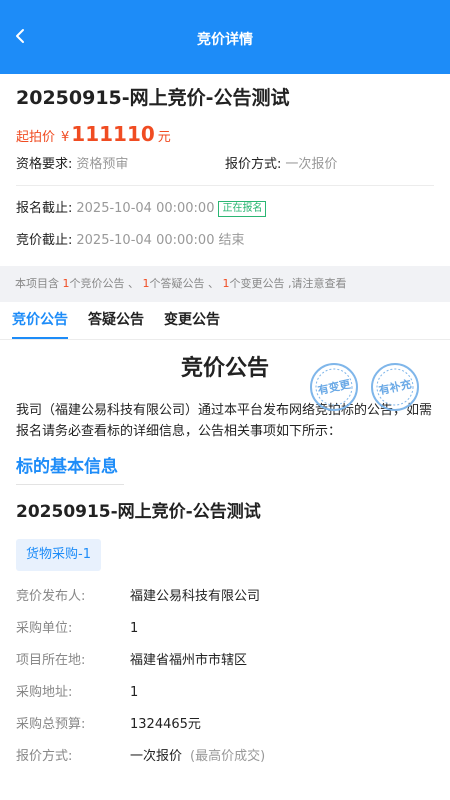 The width and height of the screenshot is (450, 800). What do you see at coordinates (189, 660) in the screenshot?
I see `info-value: 福建省福州市市辖区` at bounding box center [189, 660].